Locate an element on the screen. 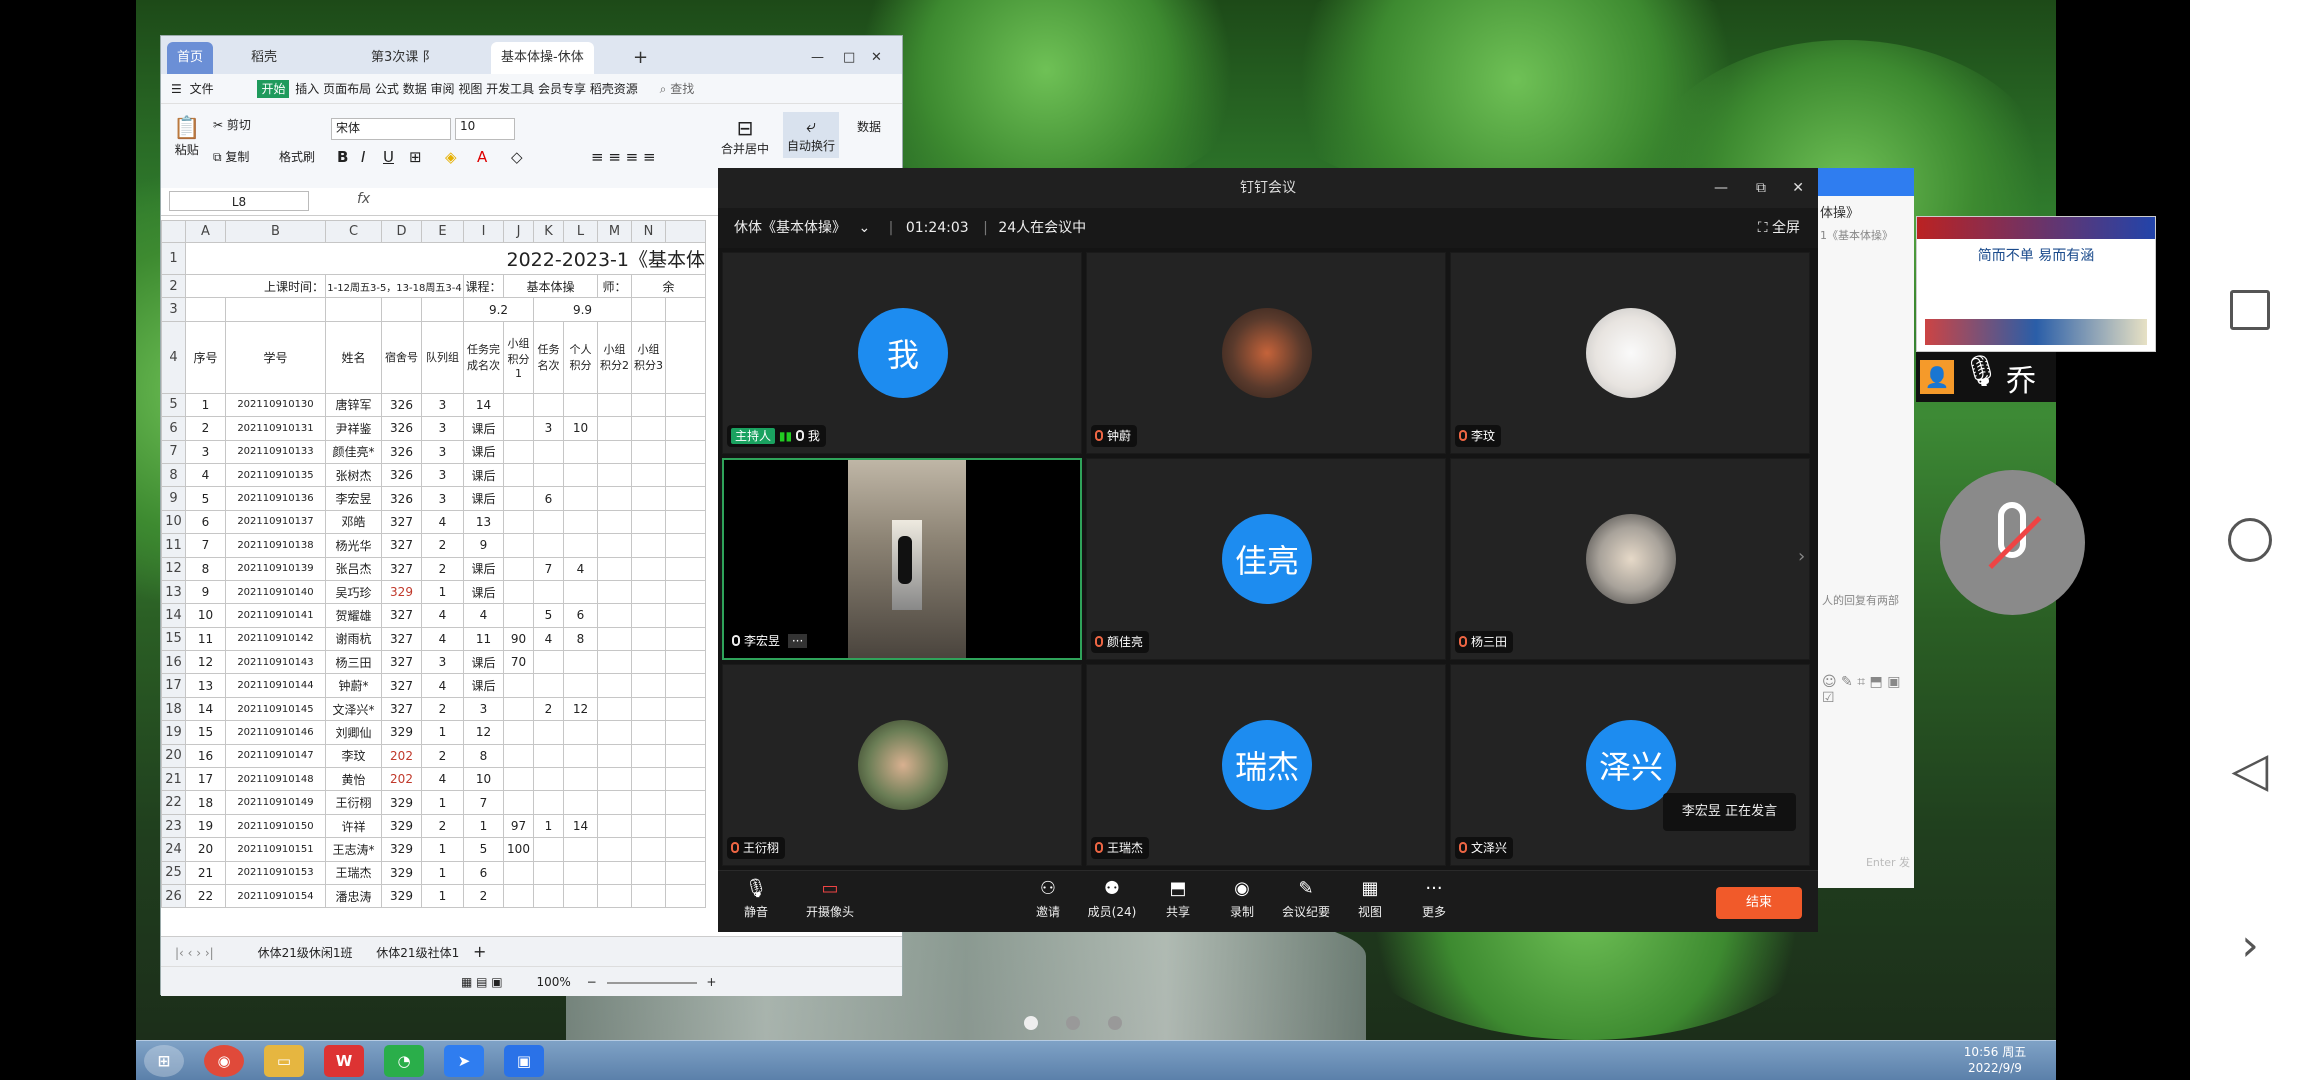 The width and height of the screenshot is (2310, 1080). row-number: 15 is located at coordinates (173, 639).